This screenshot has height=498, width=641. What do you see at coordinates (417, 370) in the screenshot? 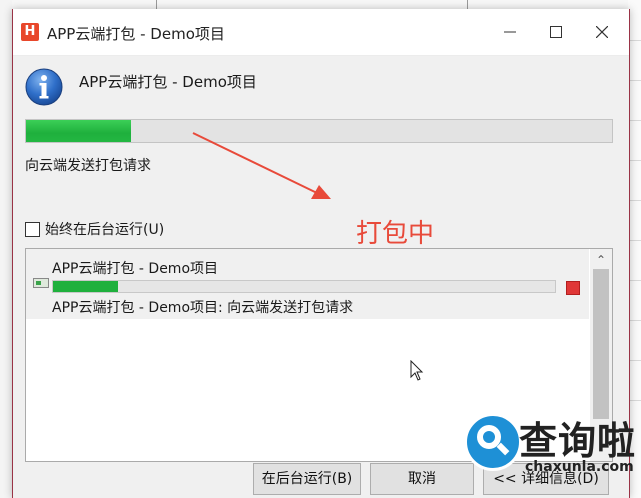
I see `mouse-cursor-icon` at bounding box center [417, 370].